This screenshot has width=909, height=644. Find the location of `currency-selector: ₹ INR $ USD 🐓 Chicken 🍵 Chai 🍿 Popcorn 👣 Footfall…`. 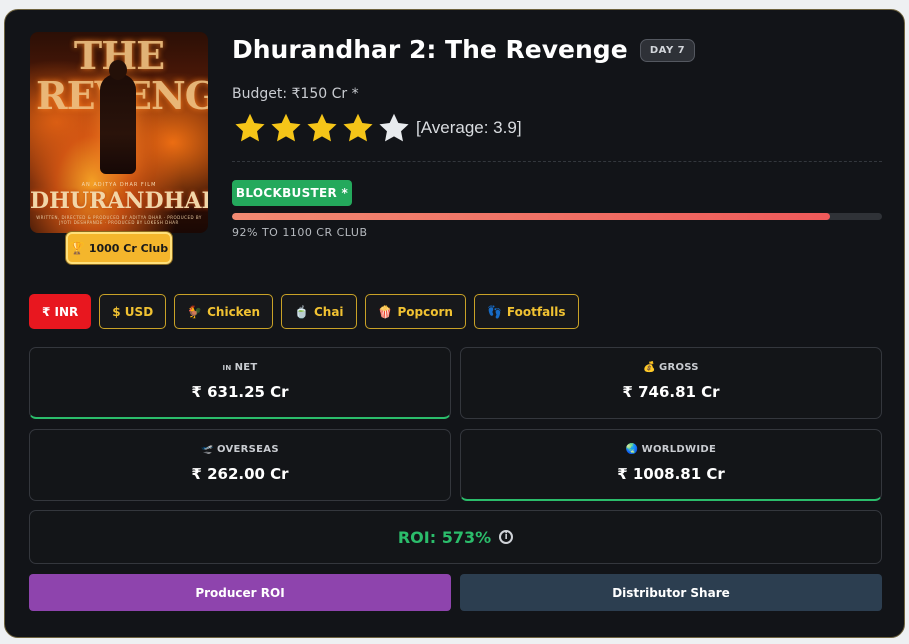

currency-selector: ₹ INR $ USD 🐓 Chicken 🍵 Chai 🍿 Popcorn 👣 Footfall… is located at coordinates (304, 311).